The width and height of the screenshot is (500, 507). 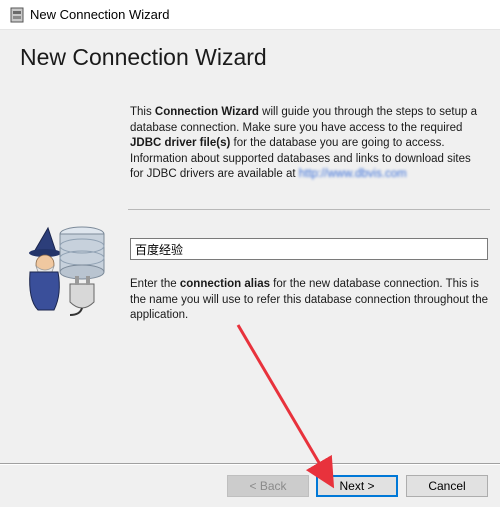 What do you see at coordinates (180, 143) in the screenshot?
I see `description-bold-driver: JDBC driver file(s)` at bounding box center [180, 143].